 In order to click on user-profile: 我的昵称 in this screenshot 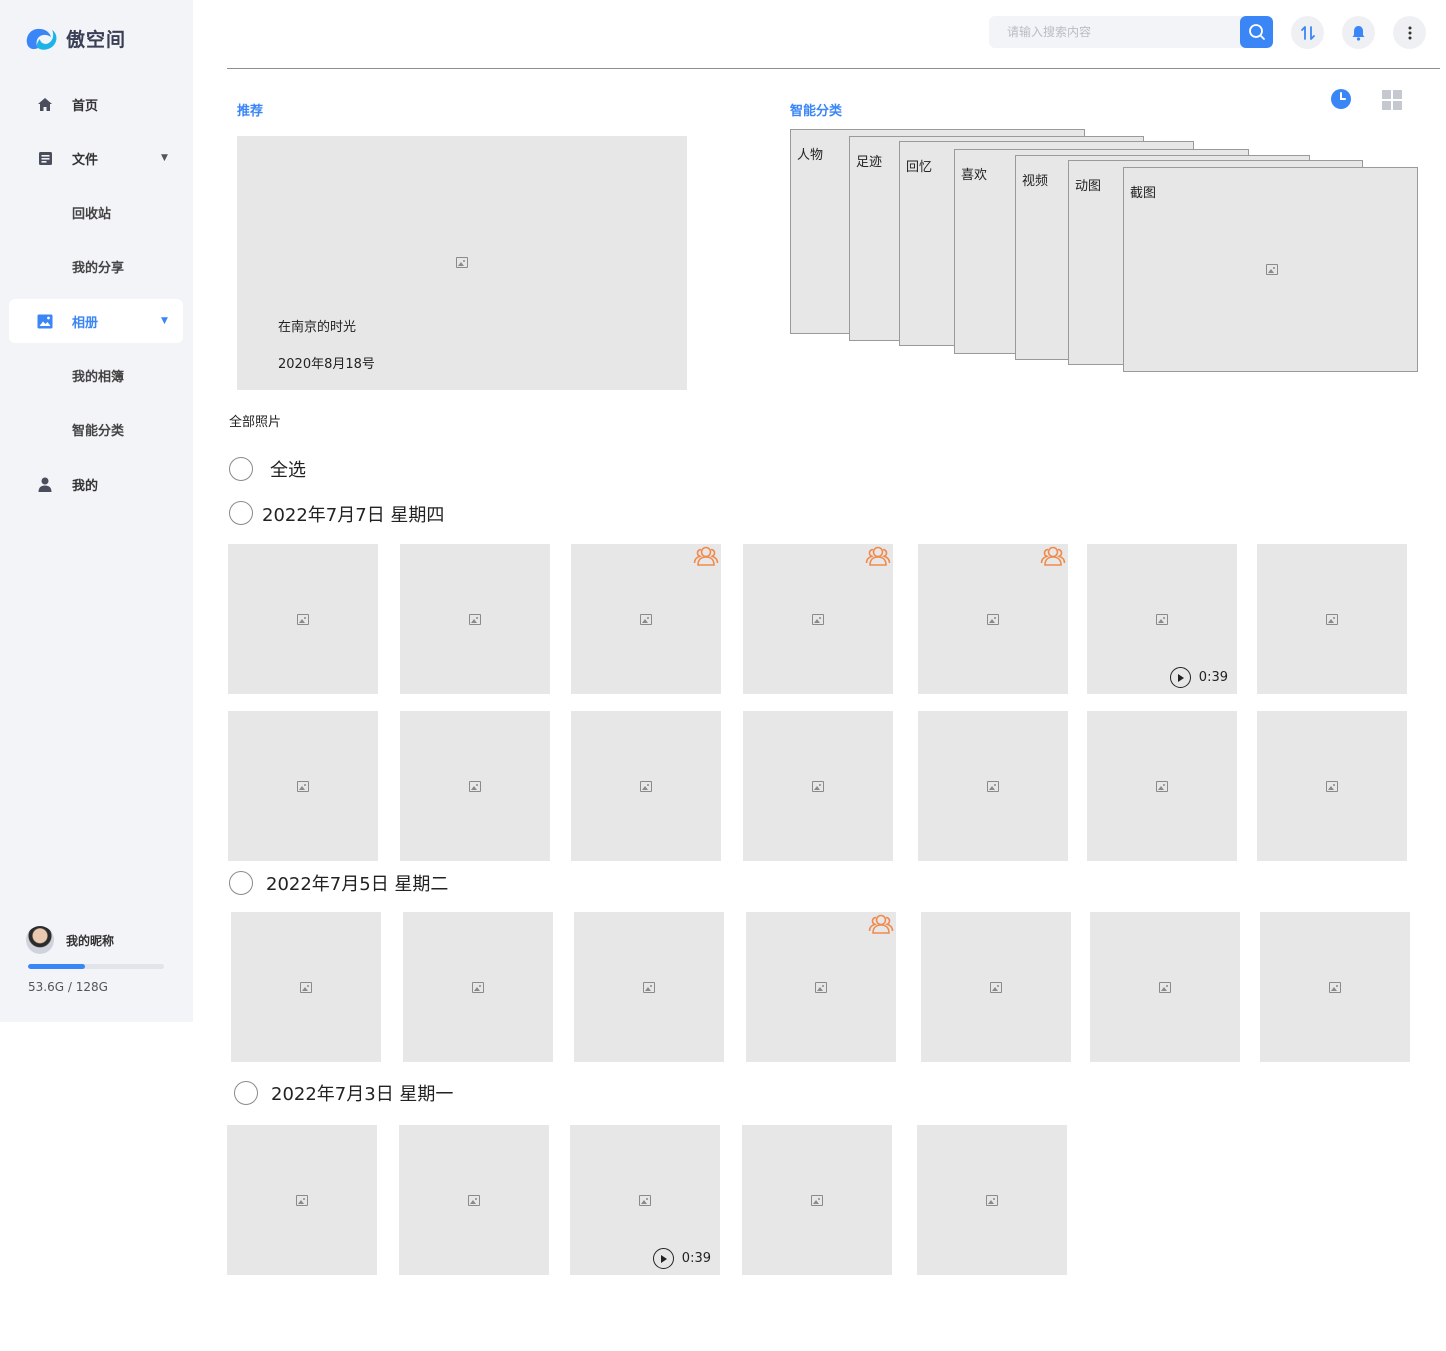, I will do `click(70, 940)`.